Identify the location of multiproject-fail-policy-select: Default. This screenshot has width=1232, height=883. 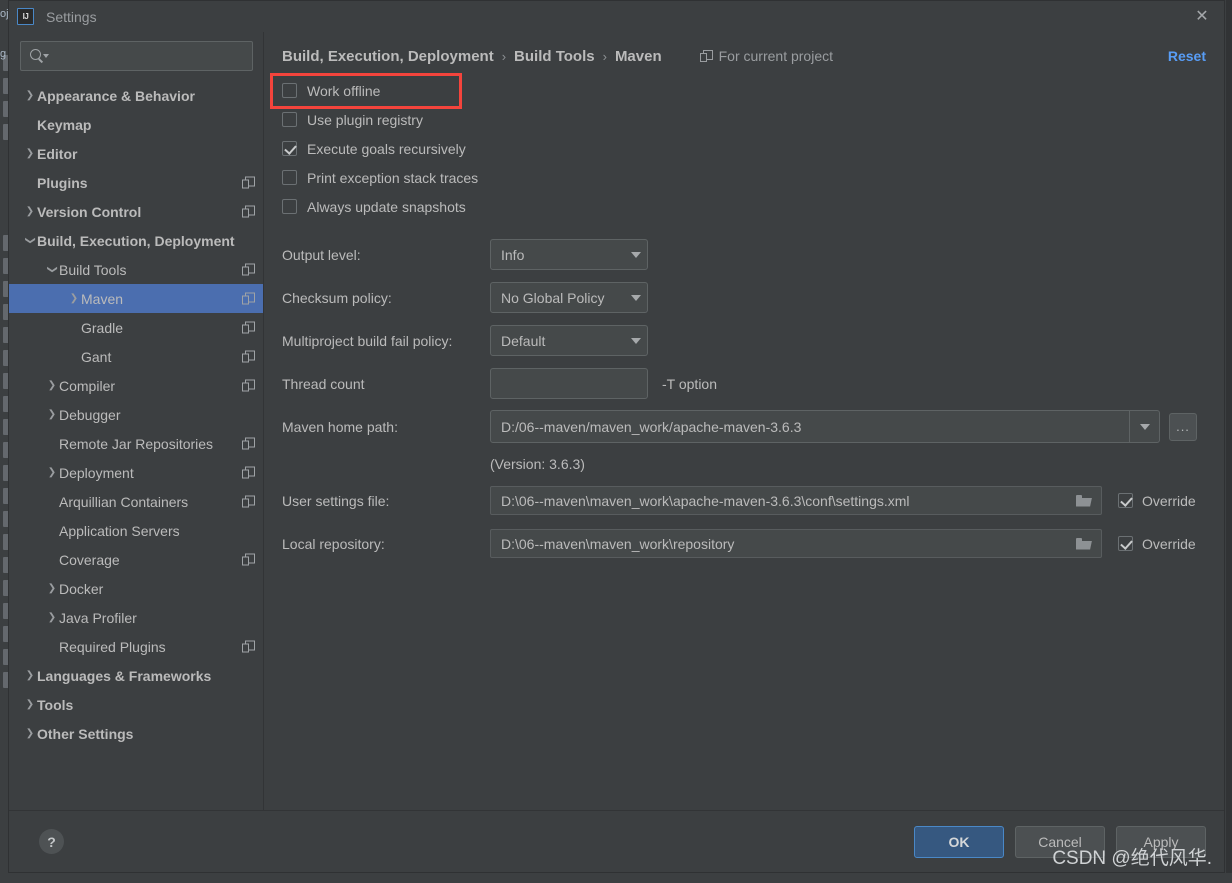
(569, 340).